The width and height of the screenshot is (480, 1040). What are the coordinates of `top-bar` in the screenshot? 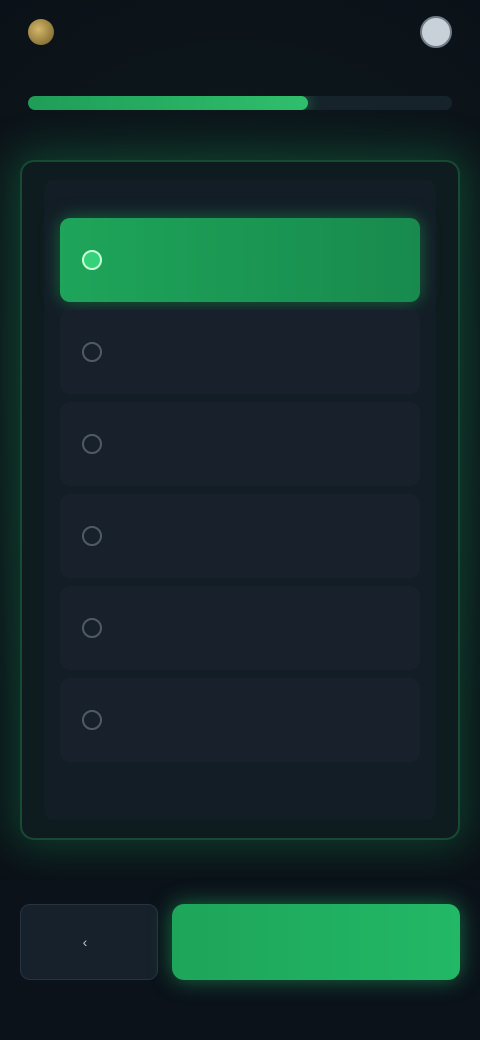 It's located at (240, 32).